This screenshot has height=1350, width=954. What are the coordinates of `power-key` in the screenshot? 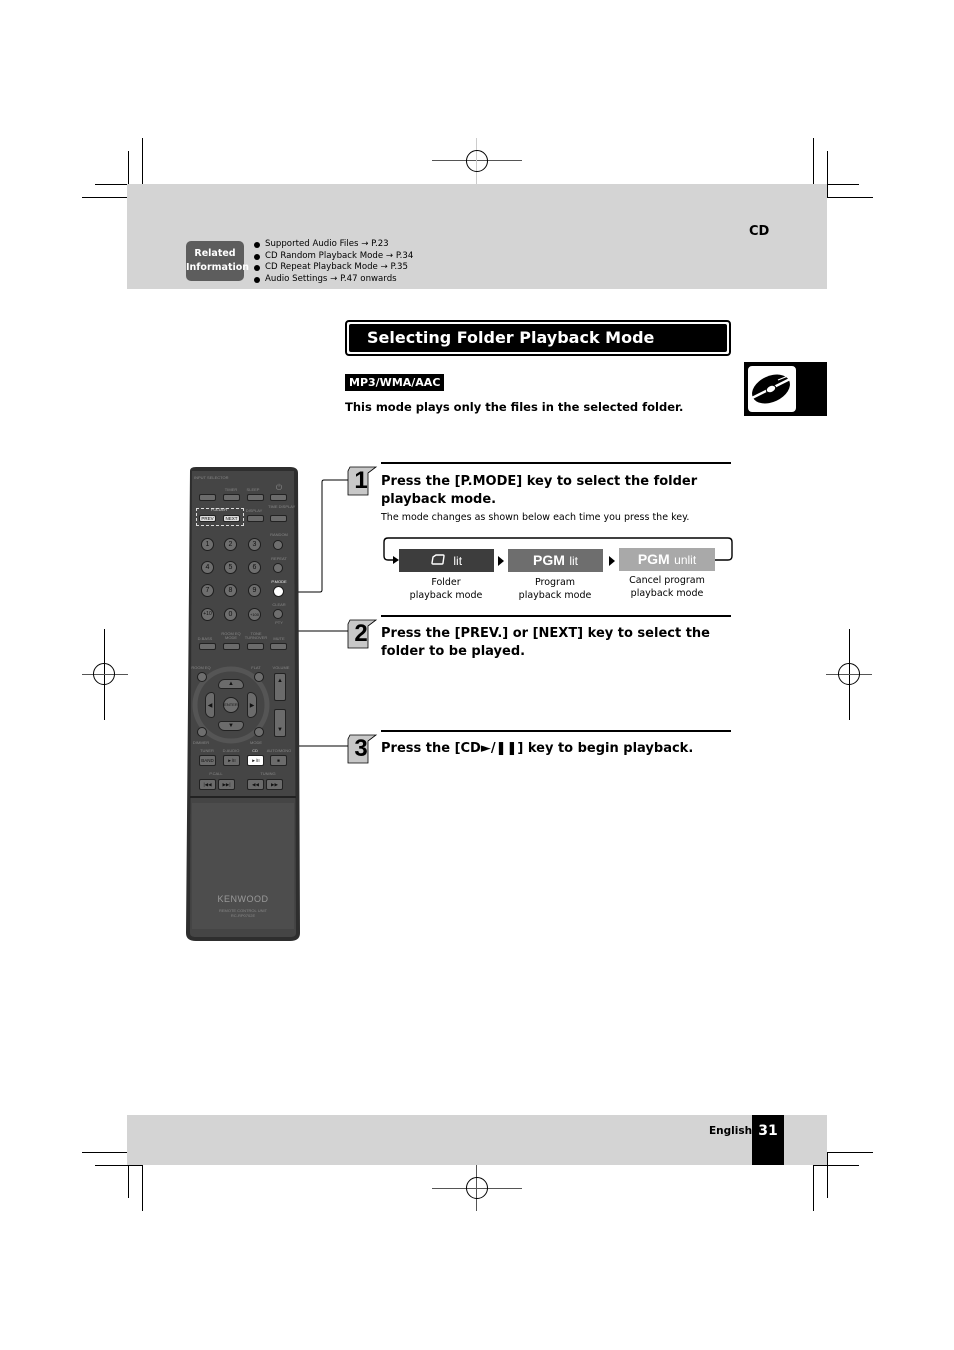 It's located at (278, 497).